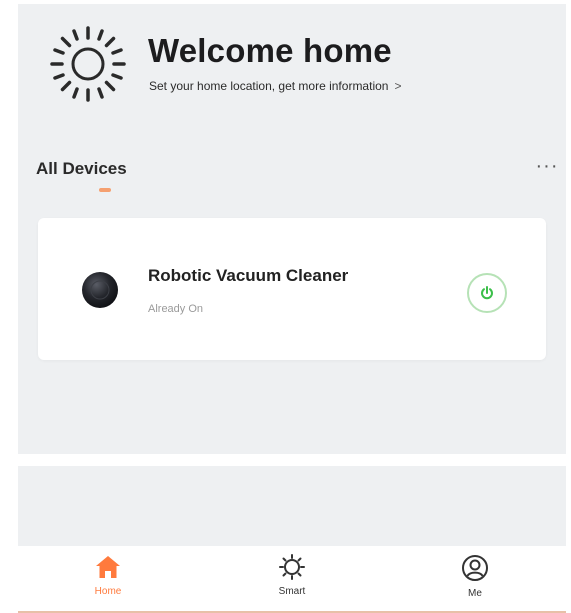  I want to click on tab-home-label: Home, so click(108, 591).